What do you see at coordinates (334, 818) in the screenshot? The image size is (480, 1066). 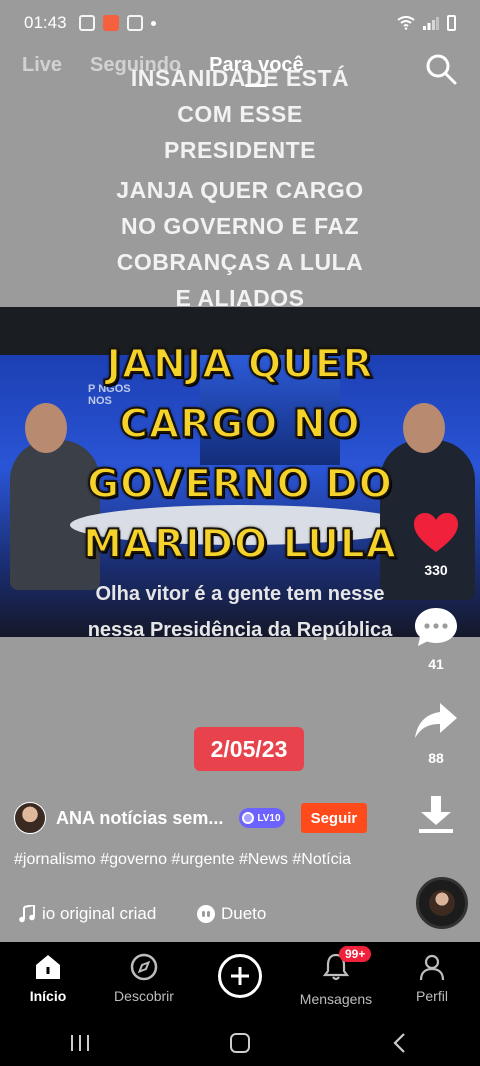 I see `follow-button: Seguir` at bounding box center [334, 818].